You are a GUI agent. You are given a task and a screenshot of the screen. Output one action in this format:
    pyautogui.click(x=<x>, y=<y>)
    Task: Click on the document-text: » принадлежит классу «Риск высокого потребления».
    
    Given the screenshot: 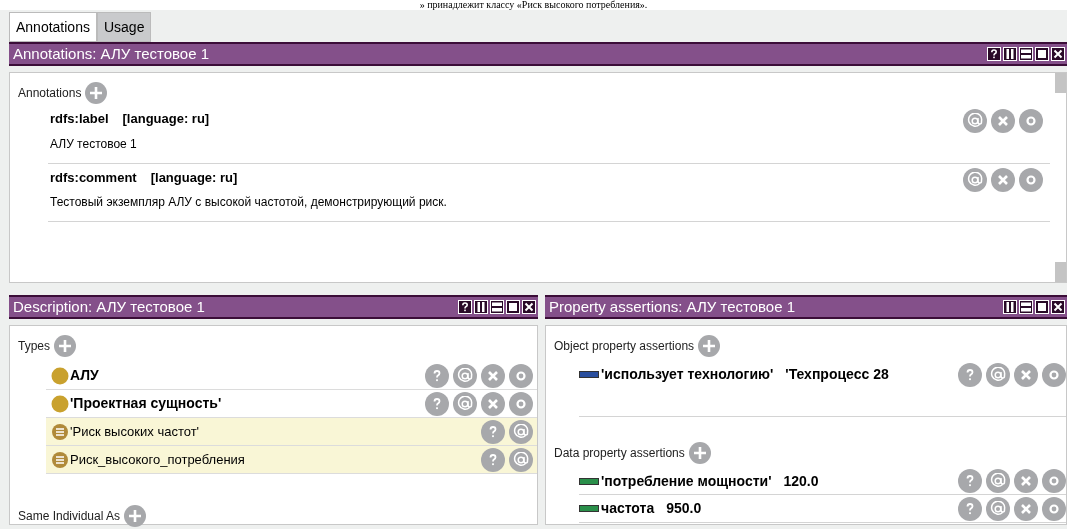 What is the action you would take?
    pyautogui.click(x=533, y=5)
    